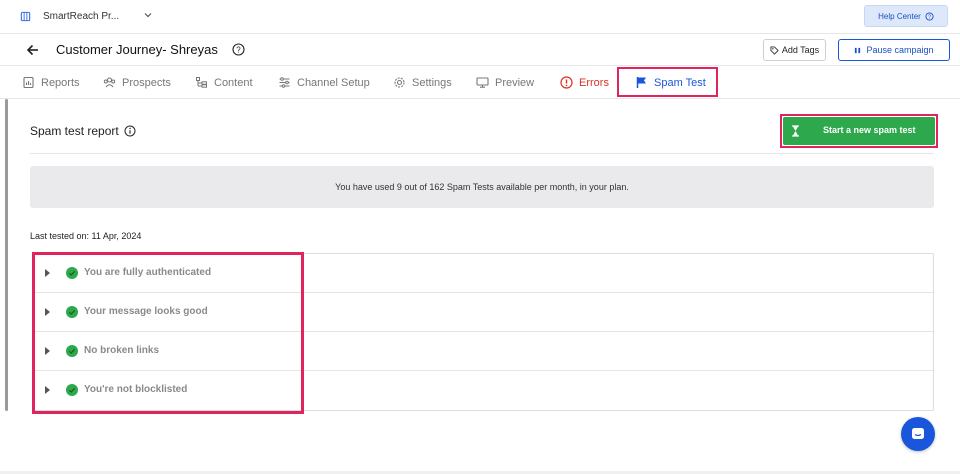 The height and width of the screenshot is (474, 960). Describe the element at coordinates (33, 50) in the screenshot. I see `arrow-left-icon` at that location.